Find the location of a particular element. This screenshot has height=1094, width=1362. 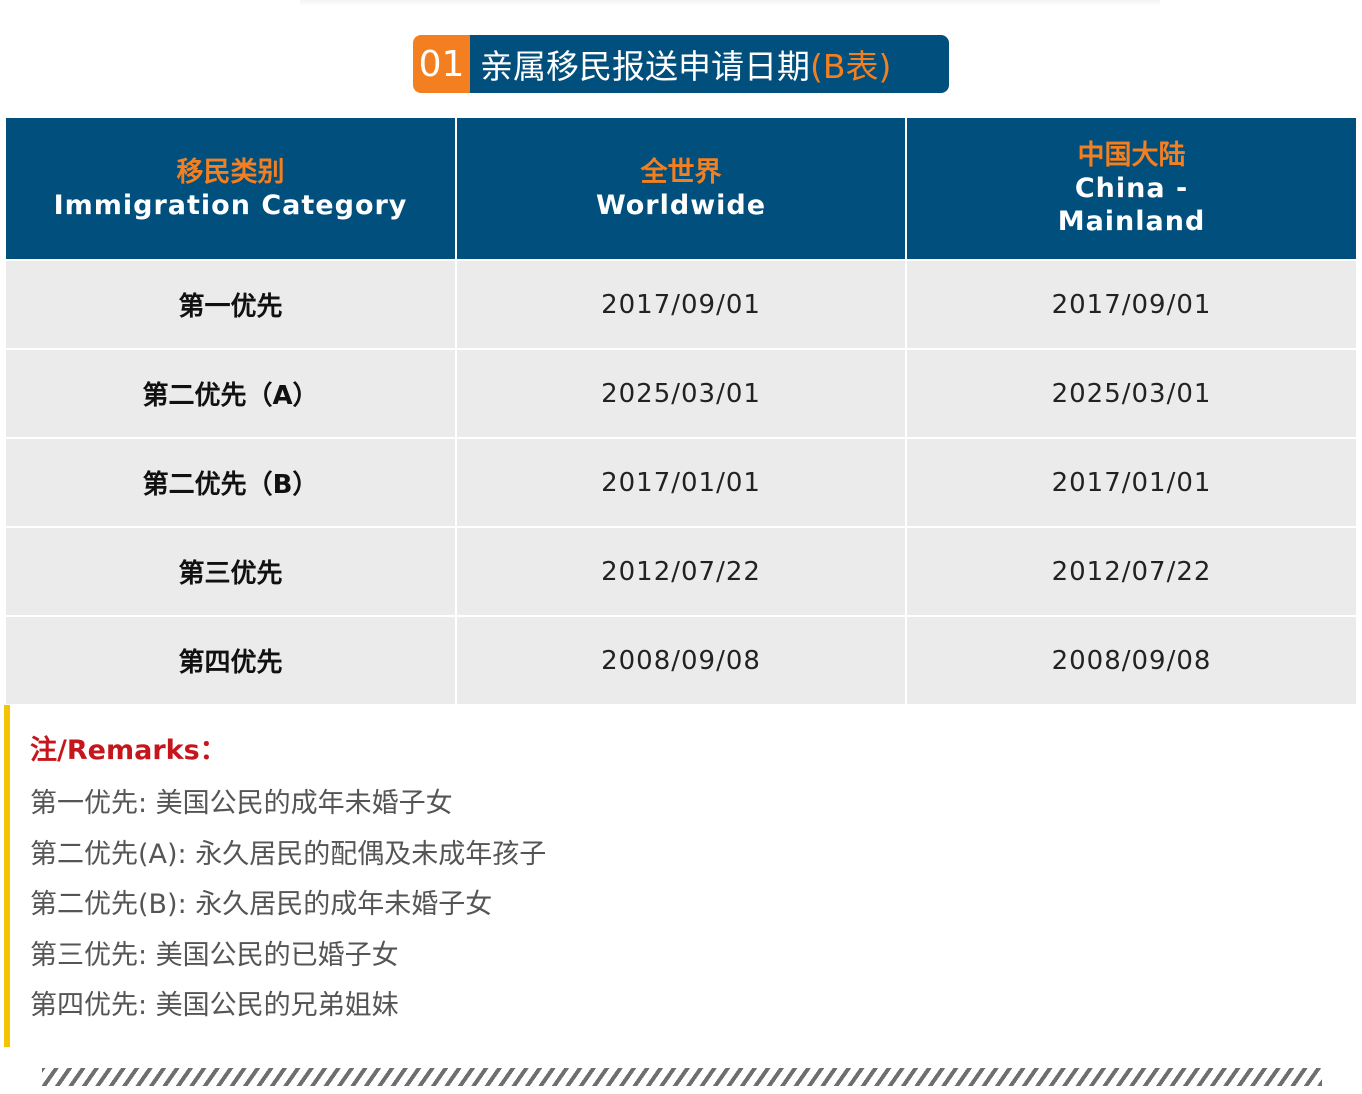

section-title: 01 亲属移民报送申请日期 (B表) is located at coordinates (681, 64).